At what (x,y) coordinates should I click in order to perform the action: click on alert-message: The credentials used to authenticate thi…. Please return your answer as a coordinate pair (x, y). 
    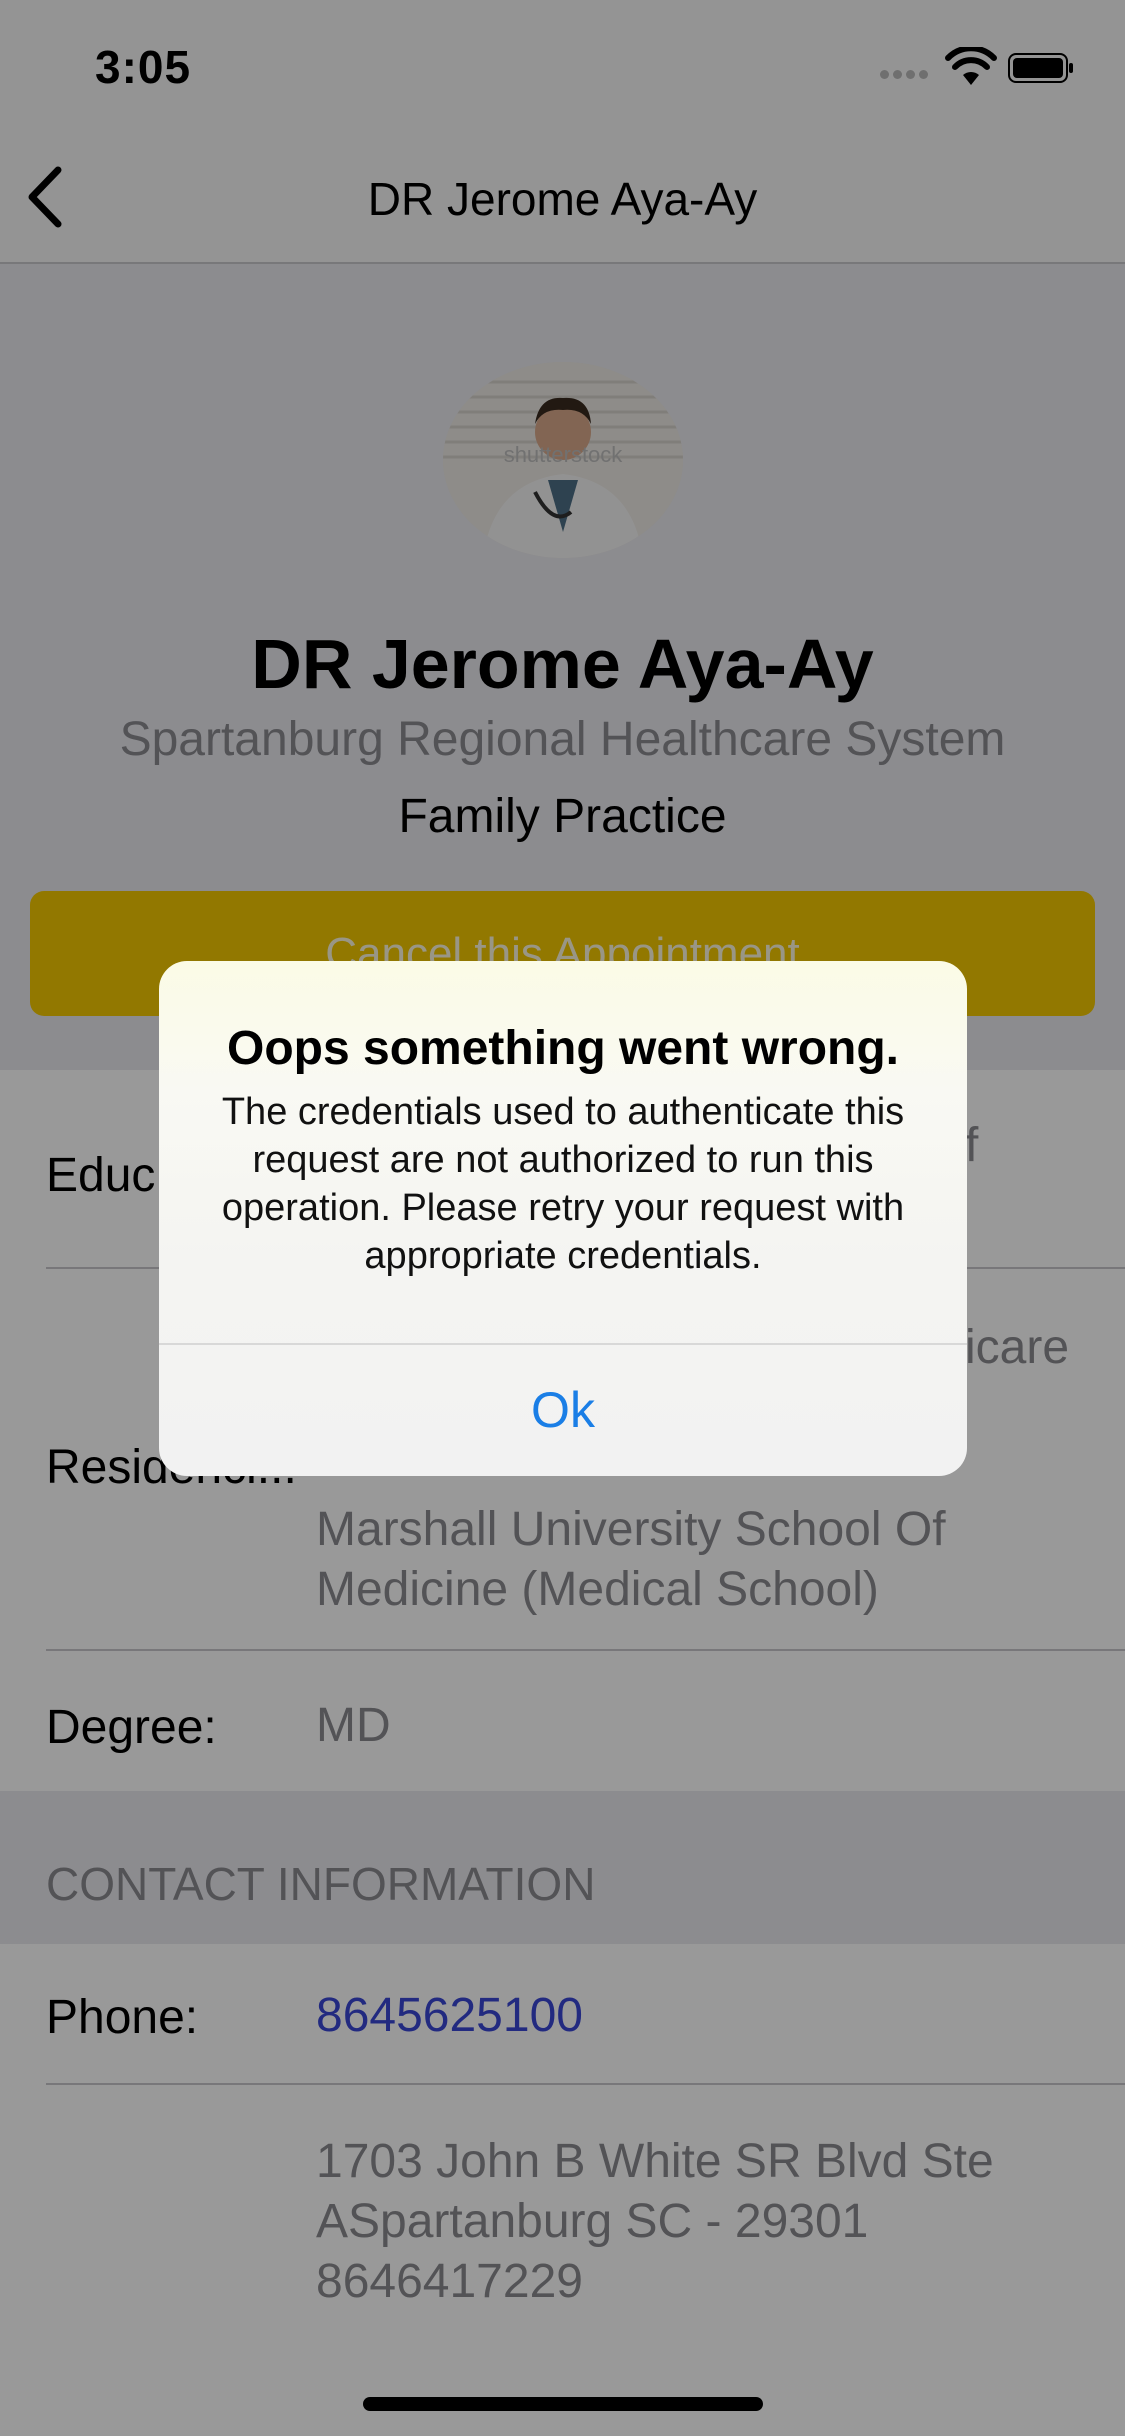
    Looking at the image, I should click on (563, 1184).